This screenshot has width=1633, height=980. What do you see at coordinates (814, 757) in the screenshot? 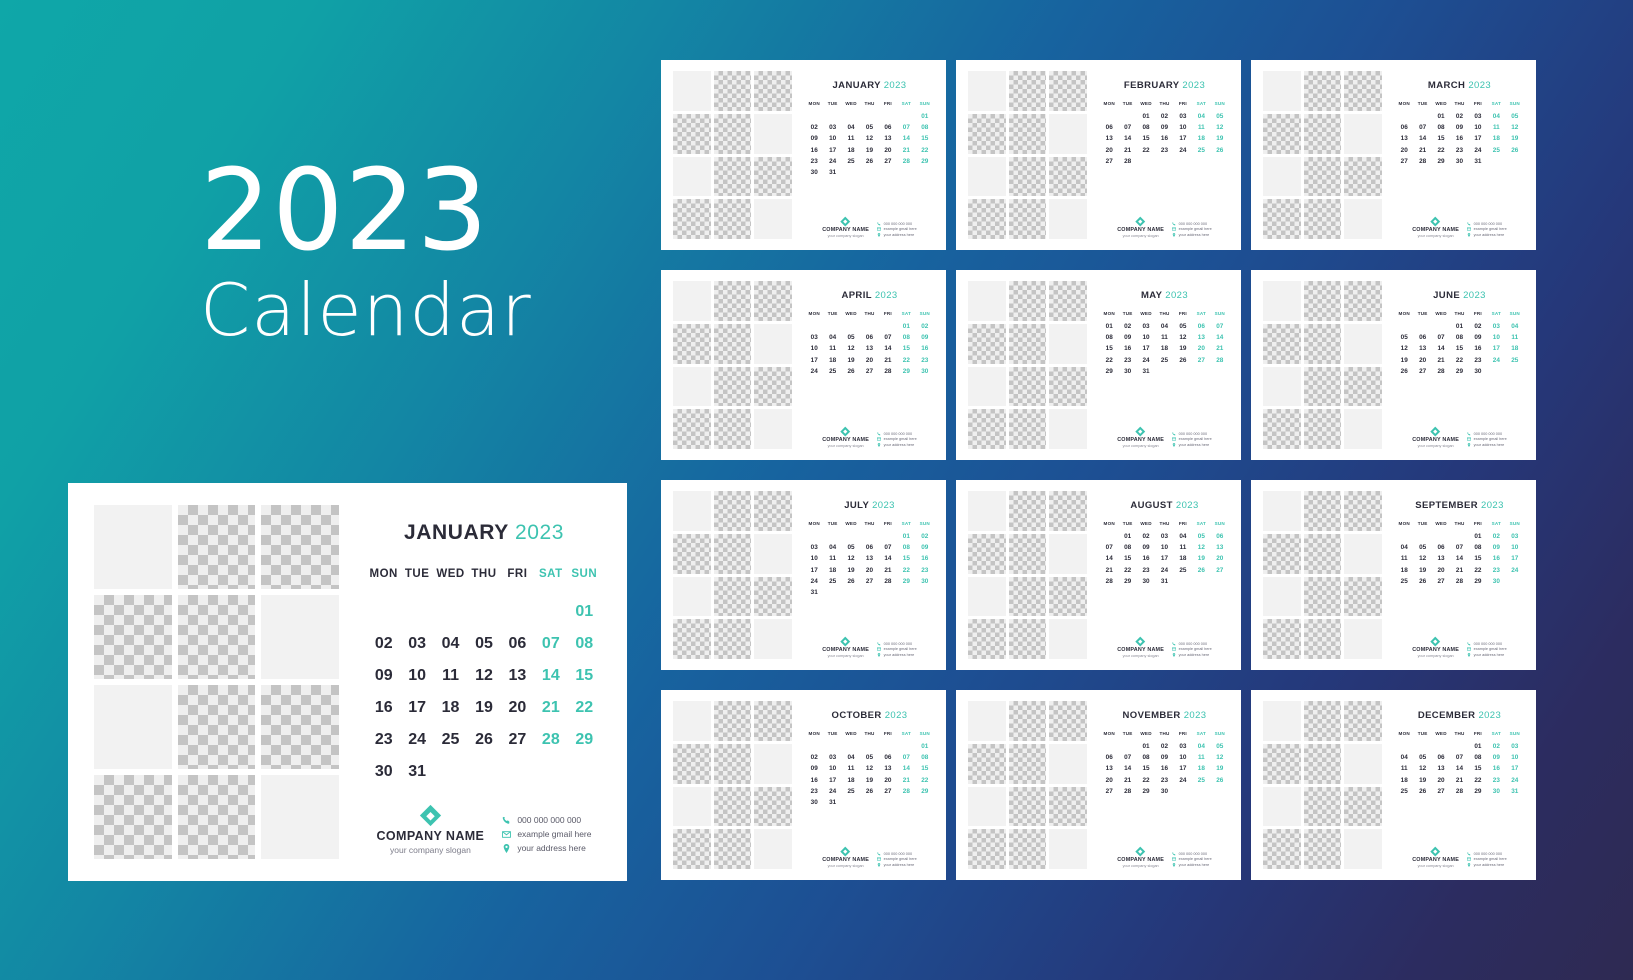
I see `calendar-day-cell: 02` at bounding box center [814, 757].